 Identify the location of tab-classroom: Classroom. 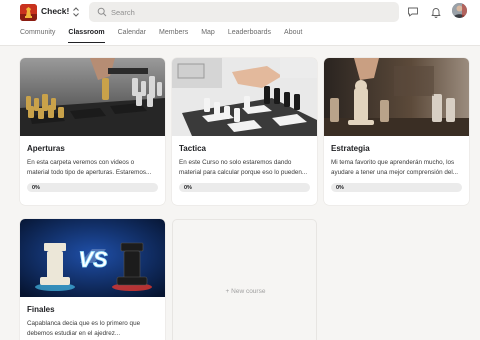
(86, 37).